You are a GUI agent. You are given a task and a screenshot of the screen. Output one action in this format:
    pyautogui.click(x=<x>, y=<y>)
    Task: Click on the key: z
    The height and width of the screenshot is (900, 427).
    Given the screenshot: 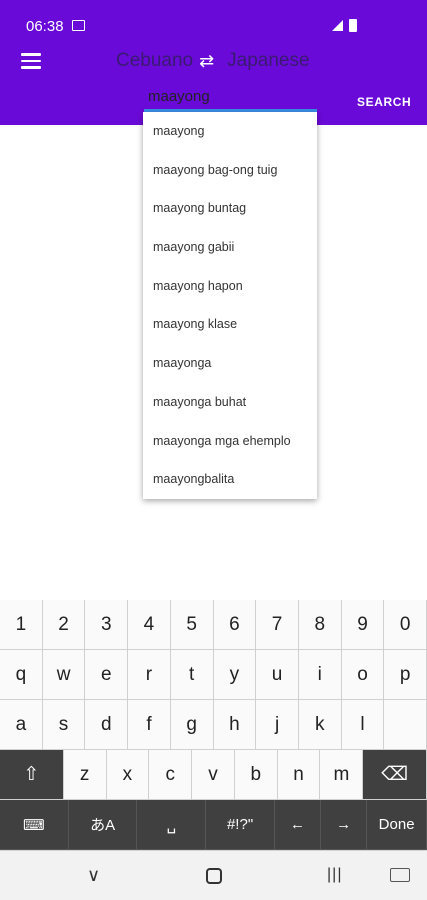 What is the action you would take?
    pyautogui.click(x=85, y=775)
    